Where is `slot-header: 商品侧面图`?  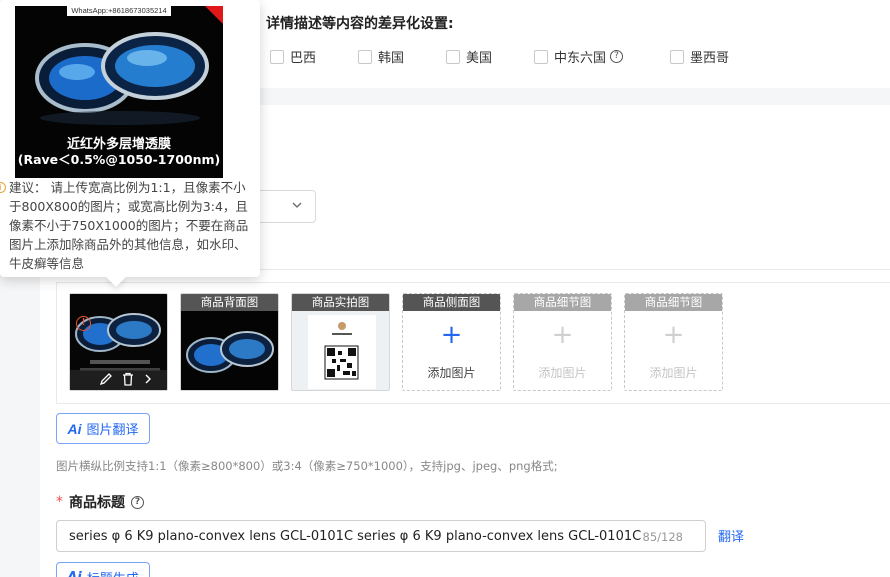 slot-header: 商品侧面图 is located at coordinates (451, 302).